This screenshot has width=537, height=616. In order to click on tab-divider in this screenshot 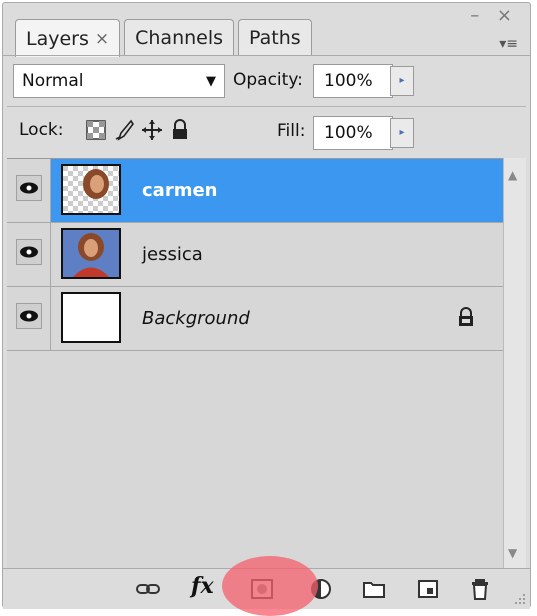, I will do `click(266, 55)`.